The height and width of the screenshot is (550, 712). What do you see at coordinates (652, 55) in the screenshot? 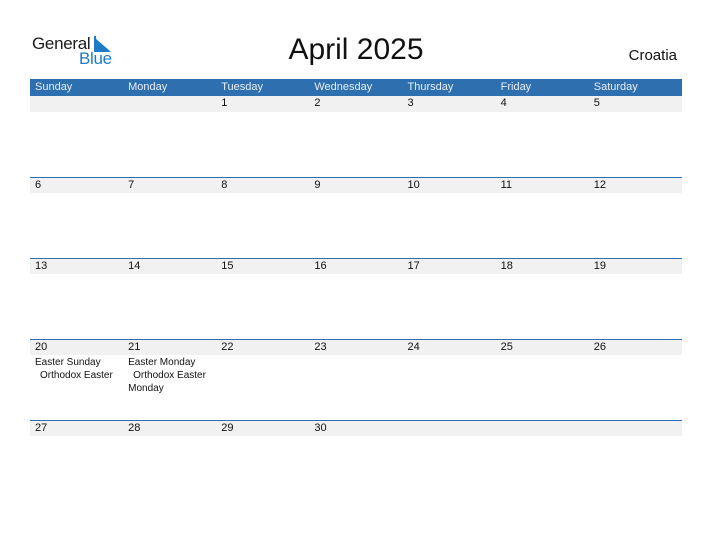
I see `country-label: Croatia` at bounding box center [652, 55].